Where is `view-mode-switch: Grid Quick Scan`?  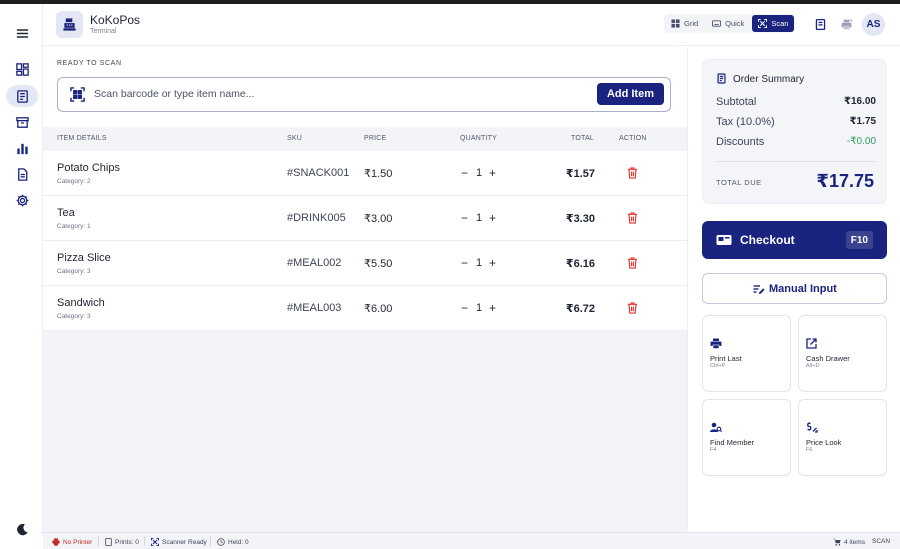
view-mode-switch: Grid Quick Scan is located at coordinates (730, 23).